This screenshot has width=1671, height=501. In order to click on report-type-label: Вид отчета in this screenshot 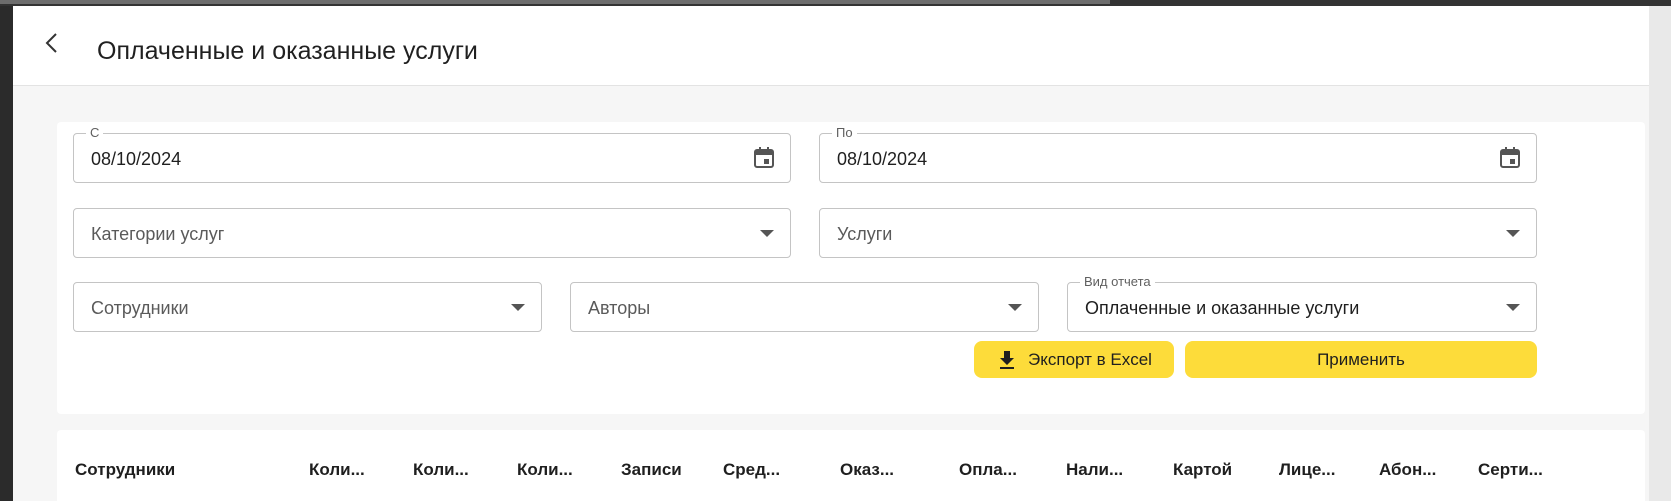, I will do `click(1117, 282)`.